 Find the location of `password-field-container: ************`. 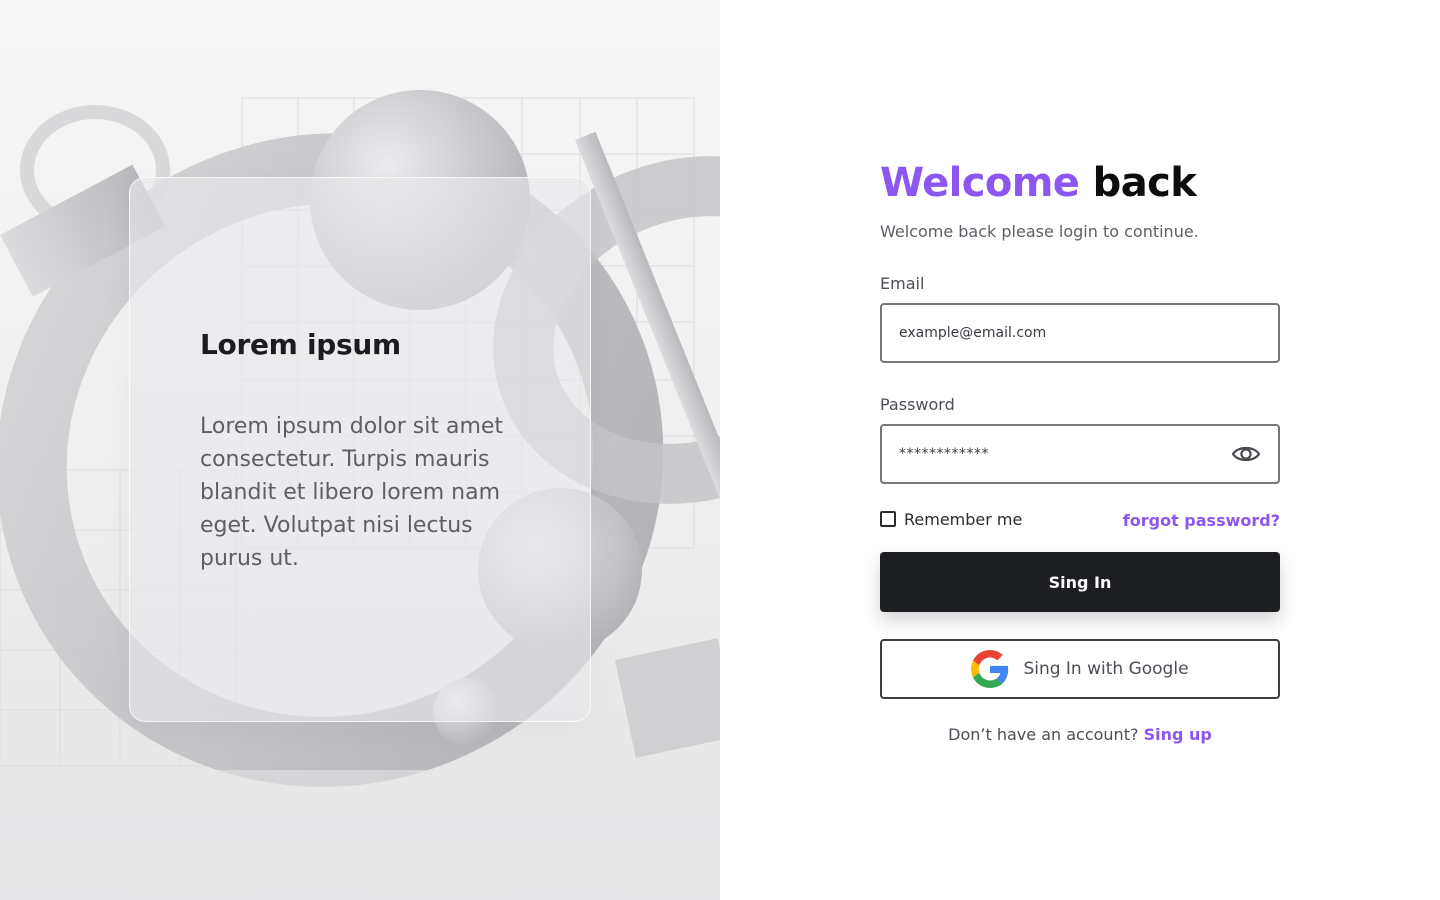

password-field-container: ************ is located at coordinates (1080, 454).